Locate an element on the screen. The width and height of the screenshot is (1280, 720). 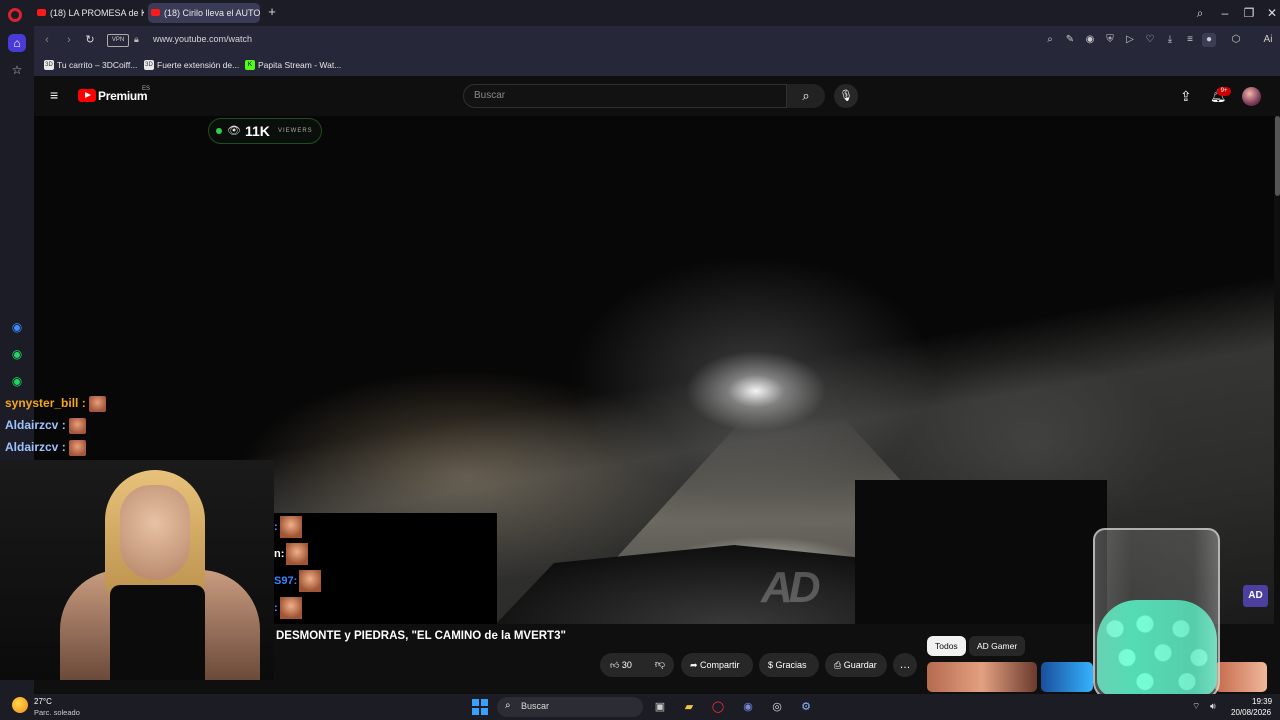
download-icon: ⤓ is located at coordinates (1170, 40).